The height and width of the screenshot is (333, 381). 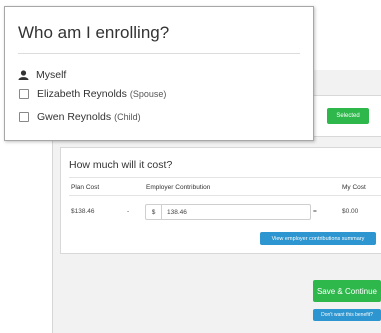 I want to click on dependent-name: Elizabeth Reynolds, so click(x=82, y=94).